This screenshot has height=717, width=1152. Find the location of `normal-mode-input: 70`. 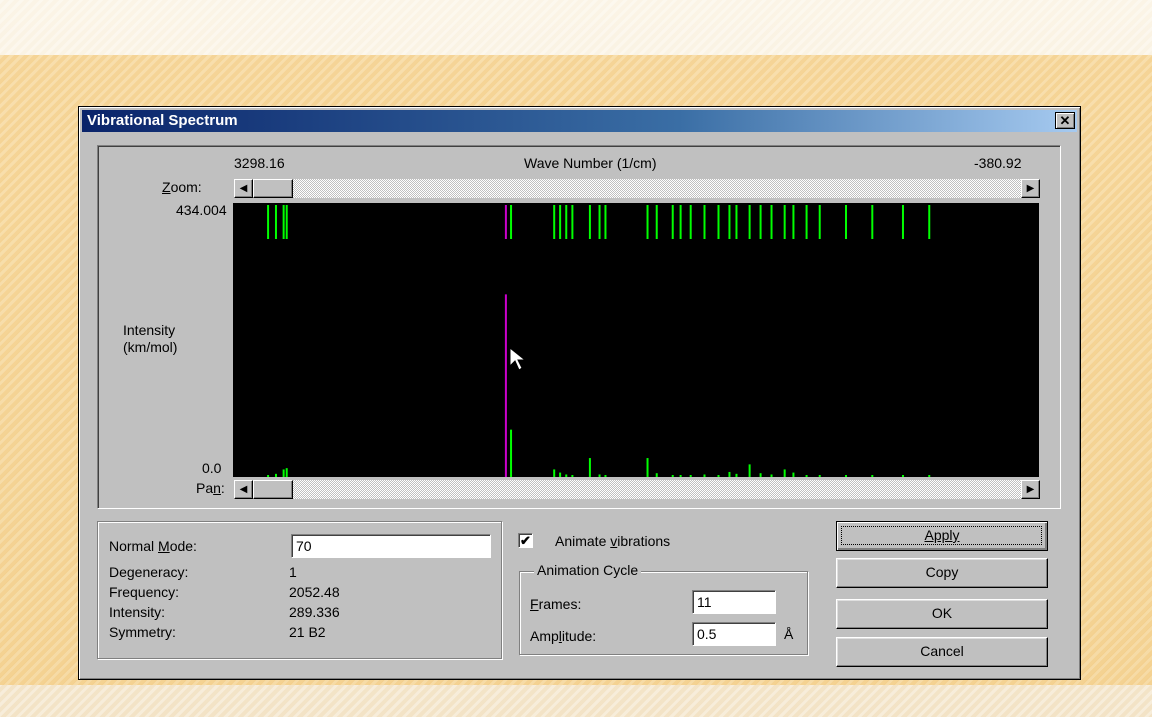

normal-mode-input: 70 is located at coordinates (391, 546).